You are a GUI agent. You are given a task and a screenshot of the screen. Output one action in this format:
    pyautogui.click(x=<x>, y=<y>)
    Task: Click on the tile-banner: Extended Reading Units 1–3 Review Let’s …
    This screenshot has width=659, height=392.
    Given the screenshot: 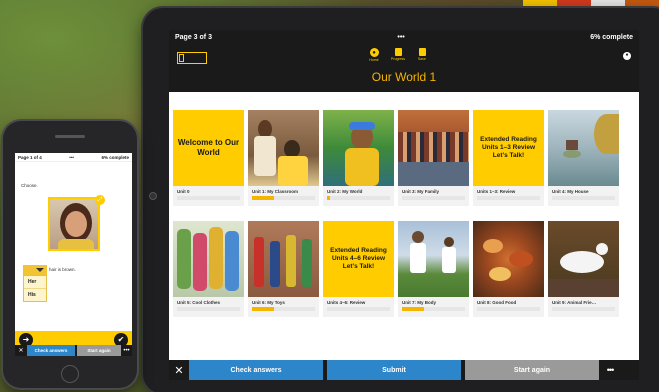 What is the action you would take?
    pyautogui.click(x=508, y=148)
    